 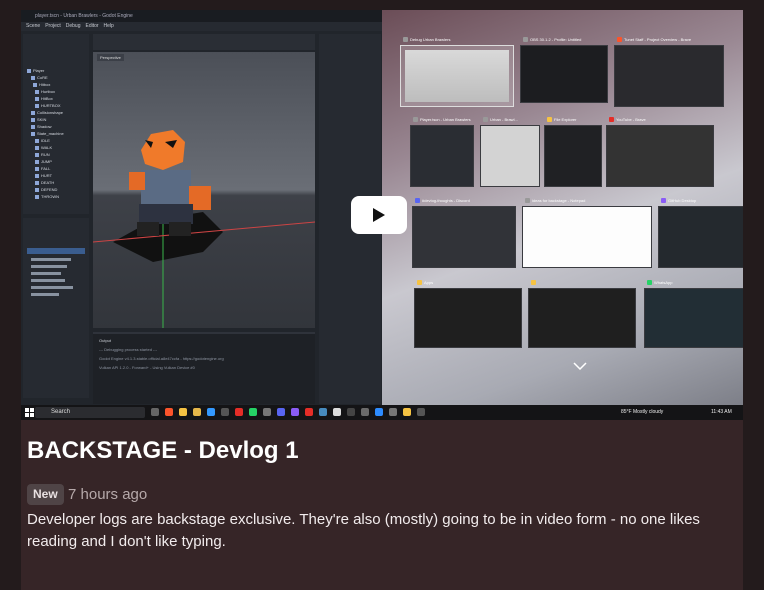 I want to click on window-thumb: File Explorer, so click(x=573, y=152).